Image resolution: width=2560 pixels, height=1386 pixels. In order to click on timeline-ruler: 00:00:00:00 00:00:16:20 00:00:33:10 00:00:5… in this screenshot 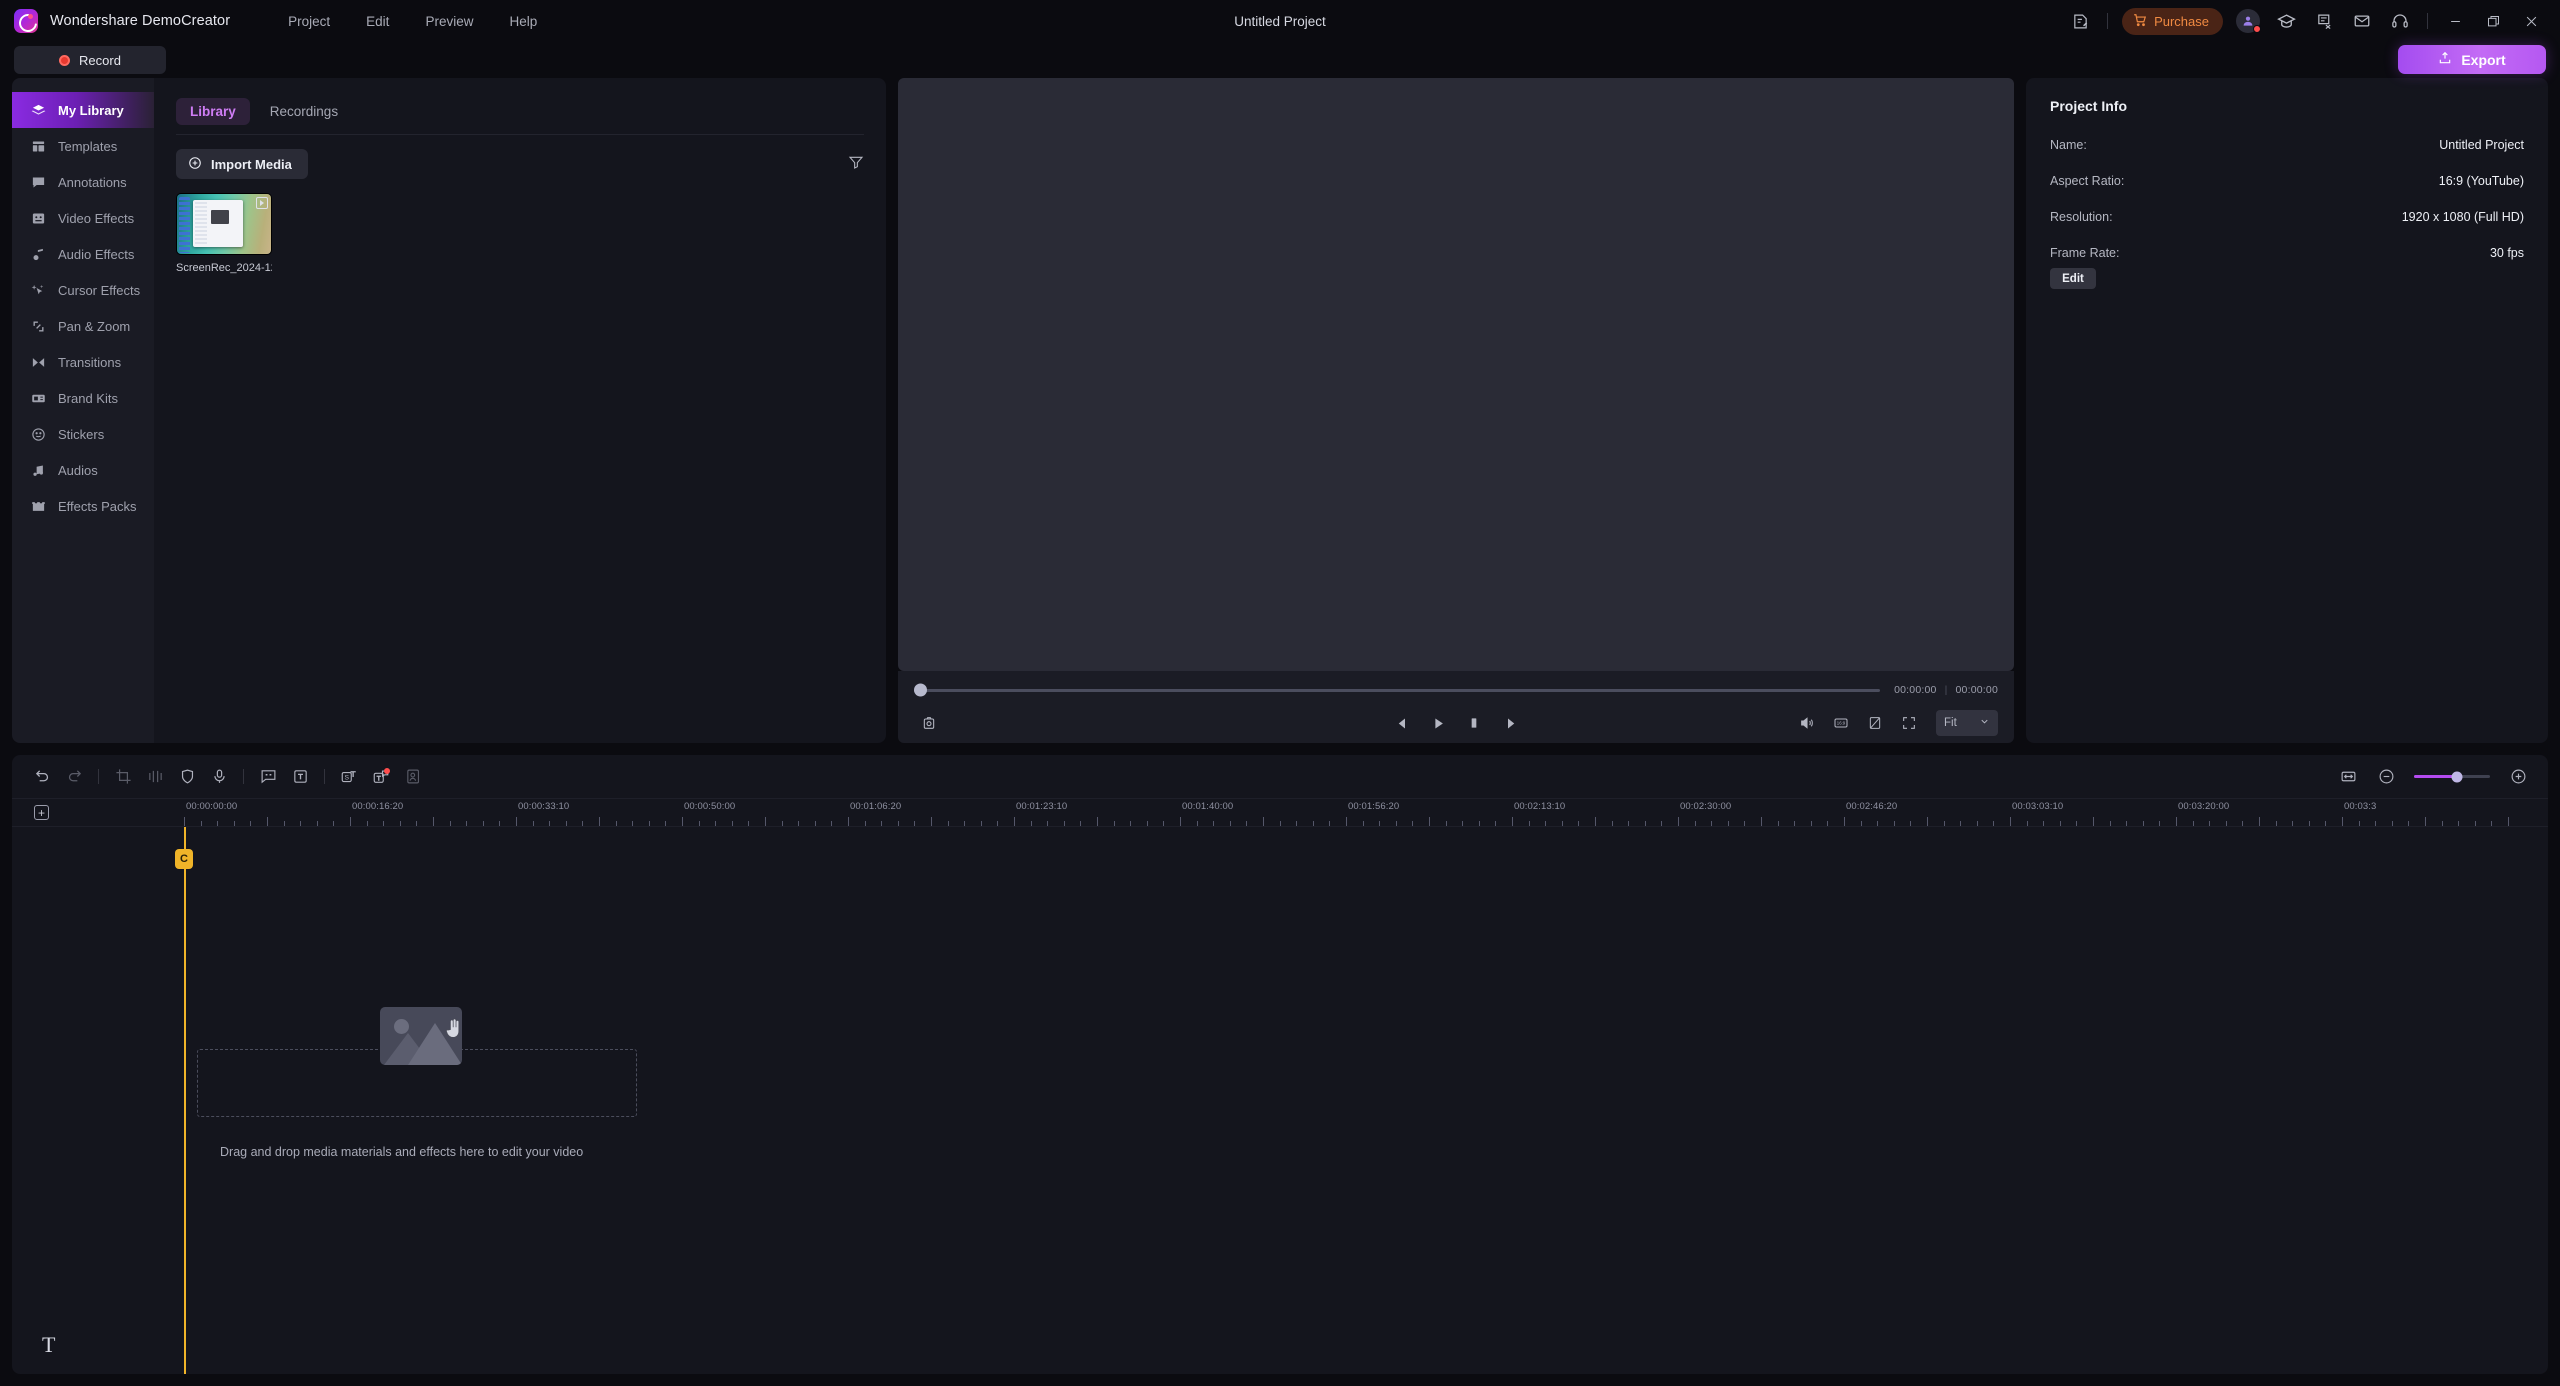, I will do `click(1366, 812)`.